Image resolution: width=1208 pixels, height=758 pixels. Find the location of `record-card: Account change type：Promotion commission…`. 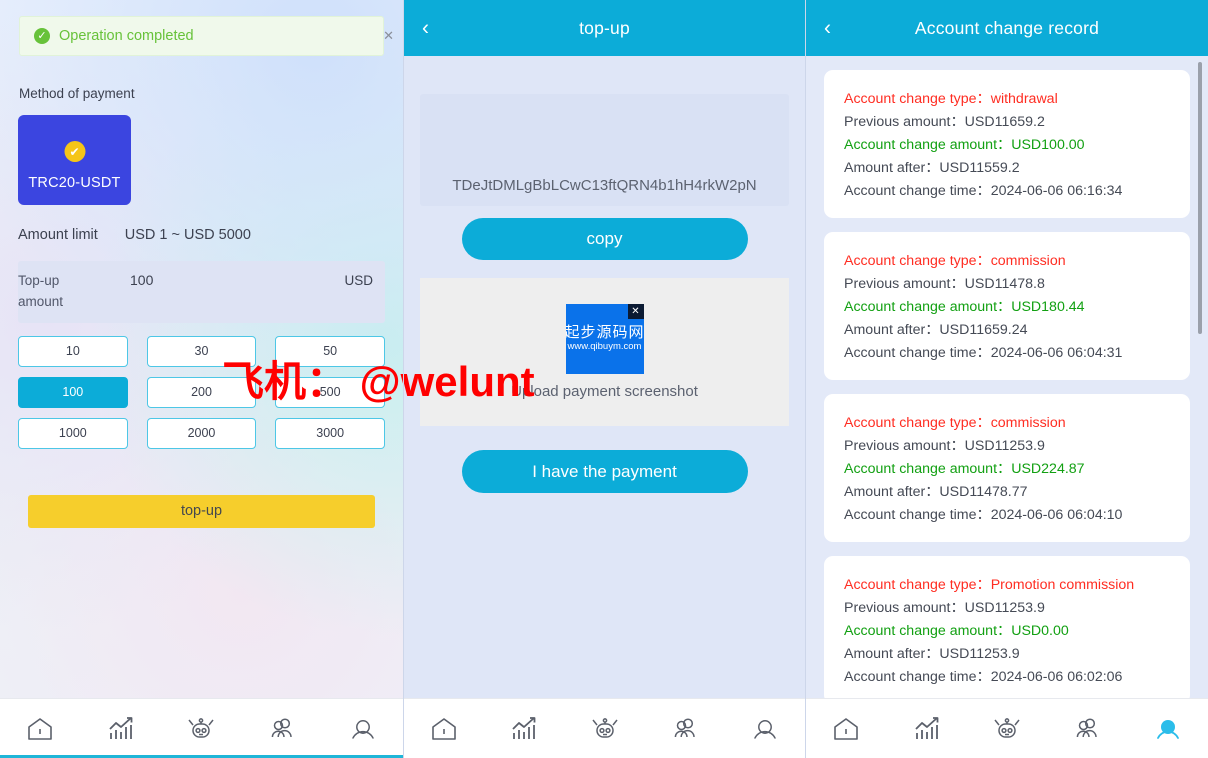

record-card: Account change type：Promotion commission… is located at coordinates (1007, 627).